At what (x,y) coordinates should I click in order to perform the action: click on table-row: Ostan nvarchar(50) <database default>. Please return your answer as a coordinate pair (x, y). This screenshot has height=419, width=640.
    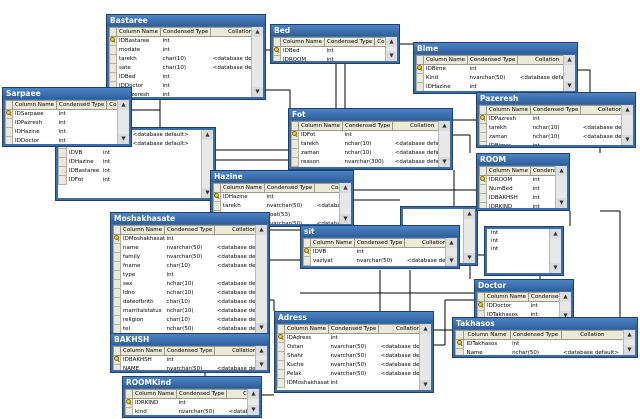
    Looking at the image, I should click on (348, 347).